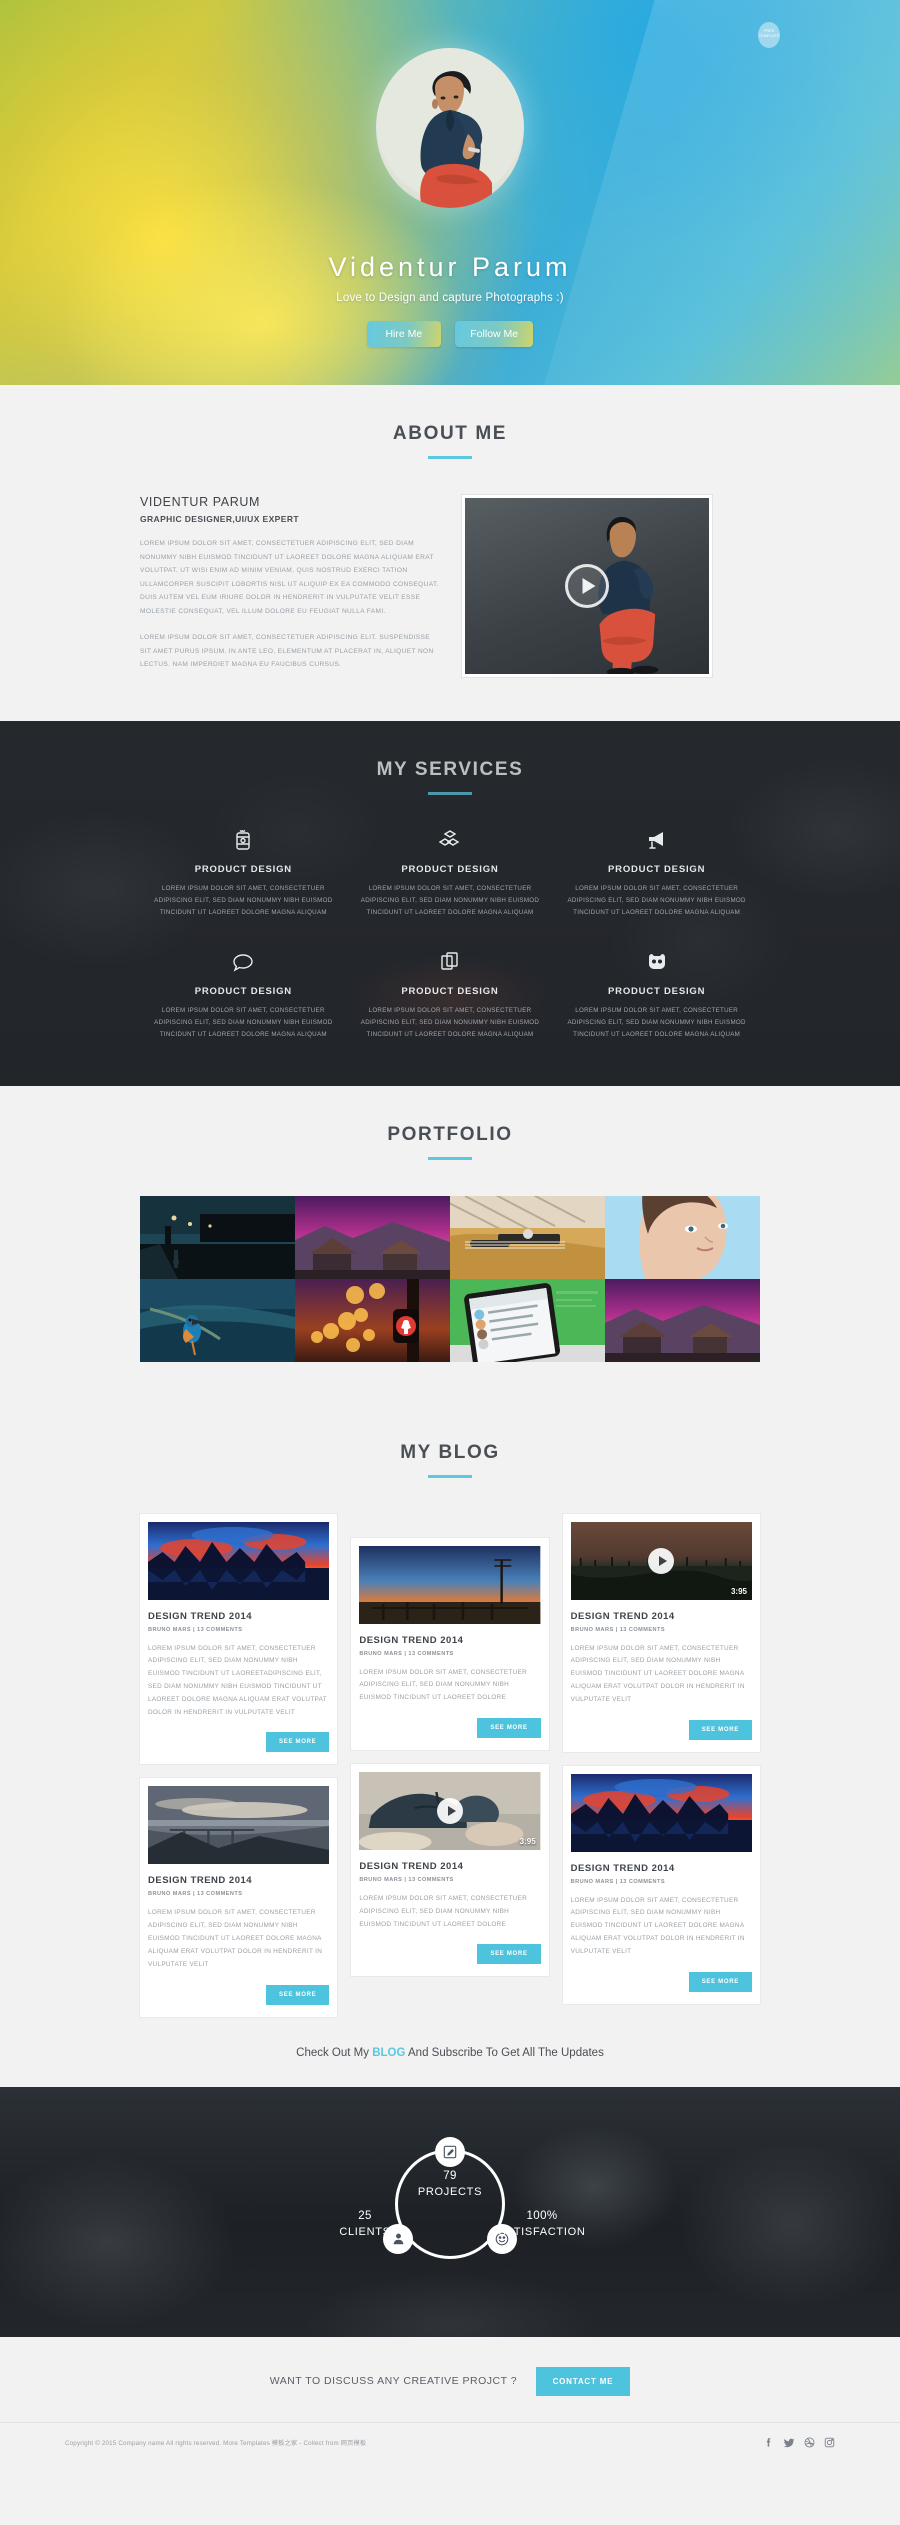  What do you see at coordinates (789, 2443) in the screenshot?
I see `twitter-icon` at bounding box center [789, 2443].